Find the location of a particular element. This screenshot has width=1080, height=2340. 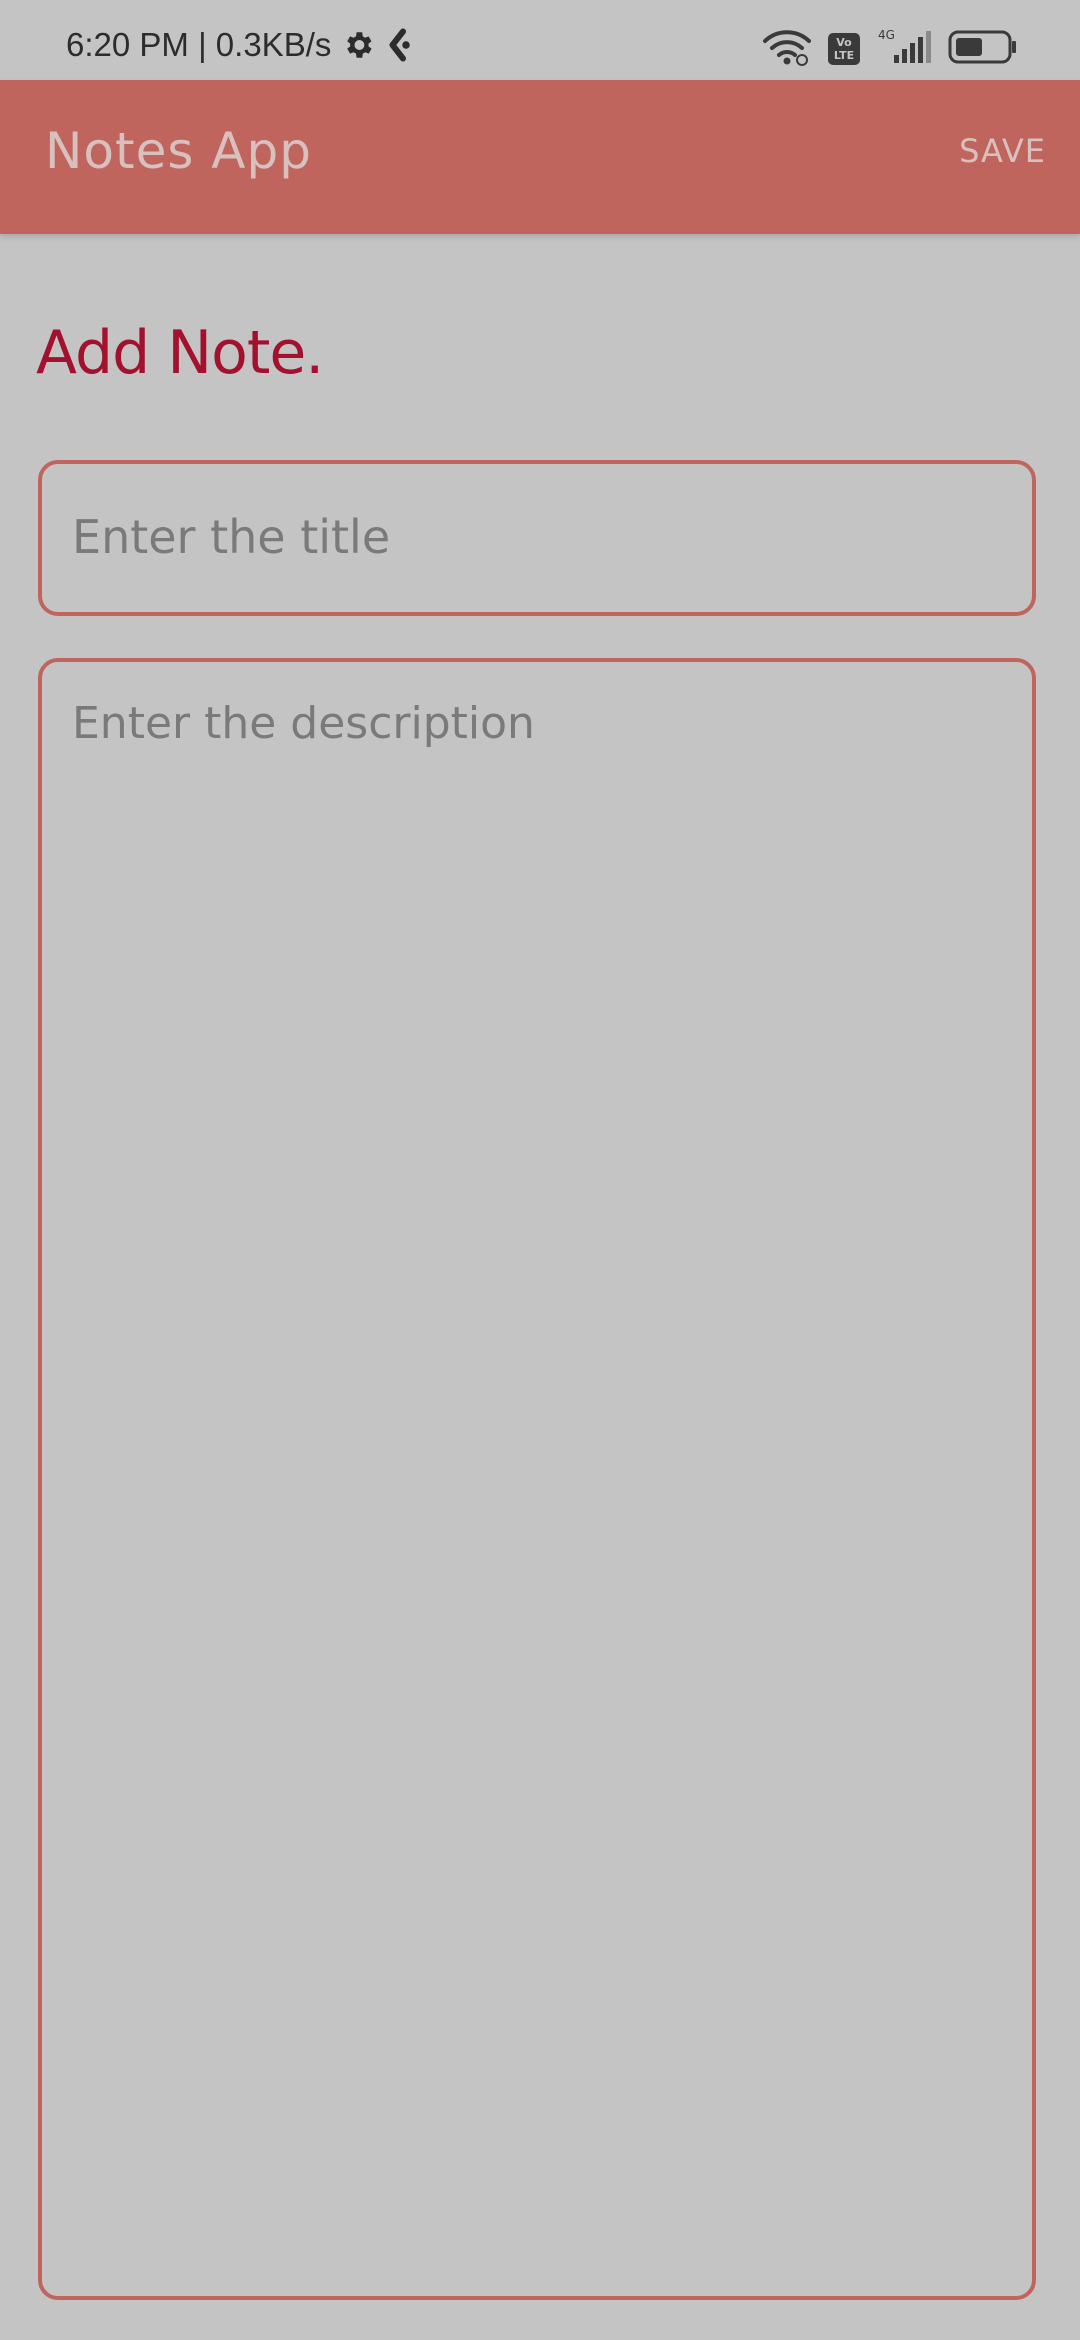

battery-icon is located at coordinates (983, 49).